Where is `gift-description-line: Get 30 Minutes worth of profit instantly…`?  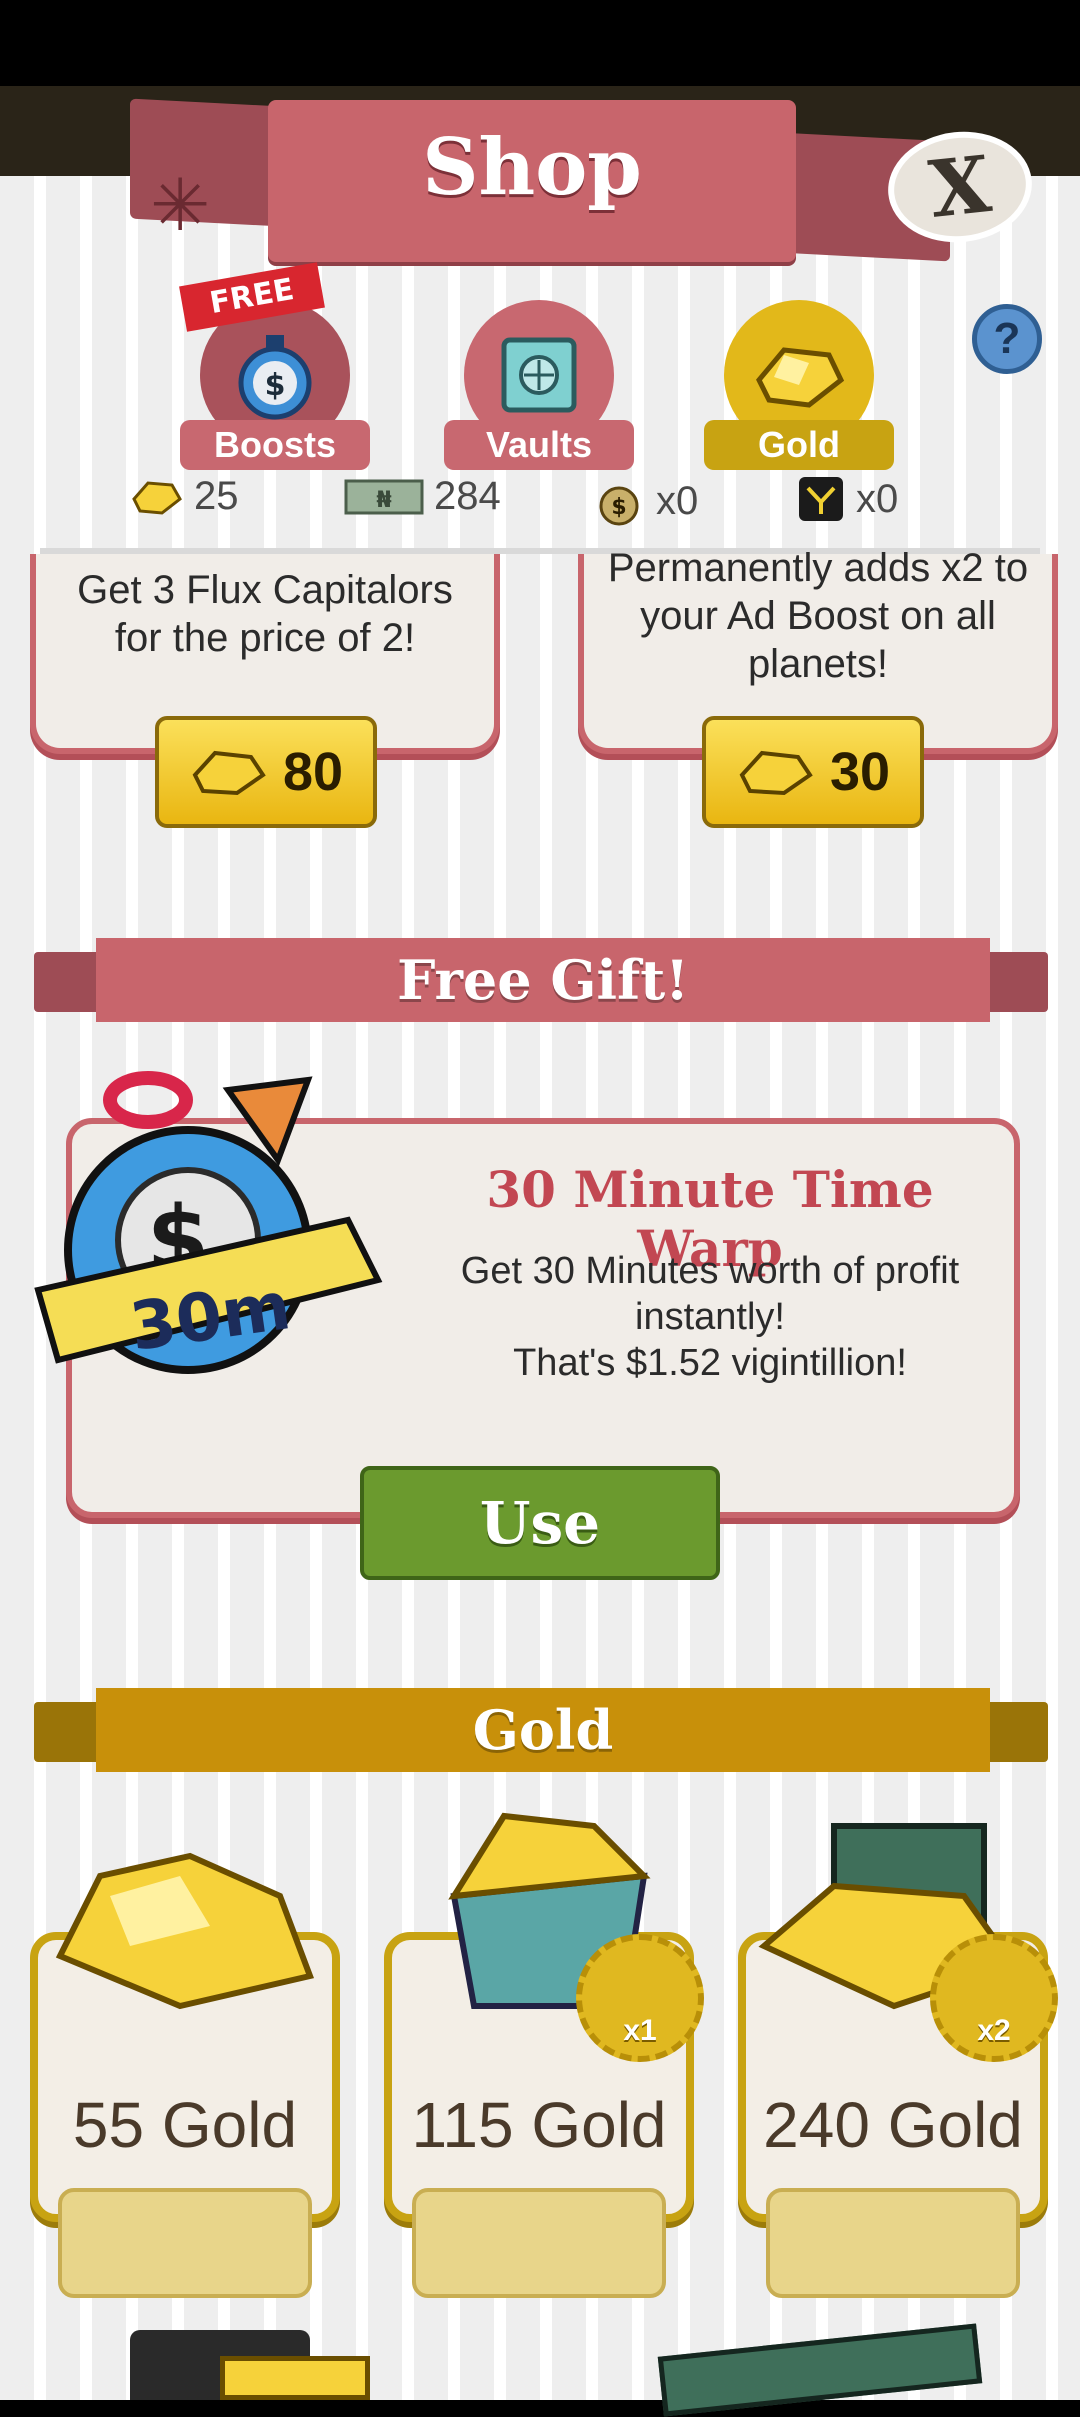 gift-description-line: Get 30 Minutes worth of profit instantly… is located at coordinates (710, 1294).